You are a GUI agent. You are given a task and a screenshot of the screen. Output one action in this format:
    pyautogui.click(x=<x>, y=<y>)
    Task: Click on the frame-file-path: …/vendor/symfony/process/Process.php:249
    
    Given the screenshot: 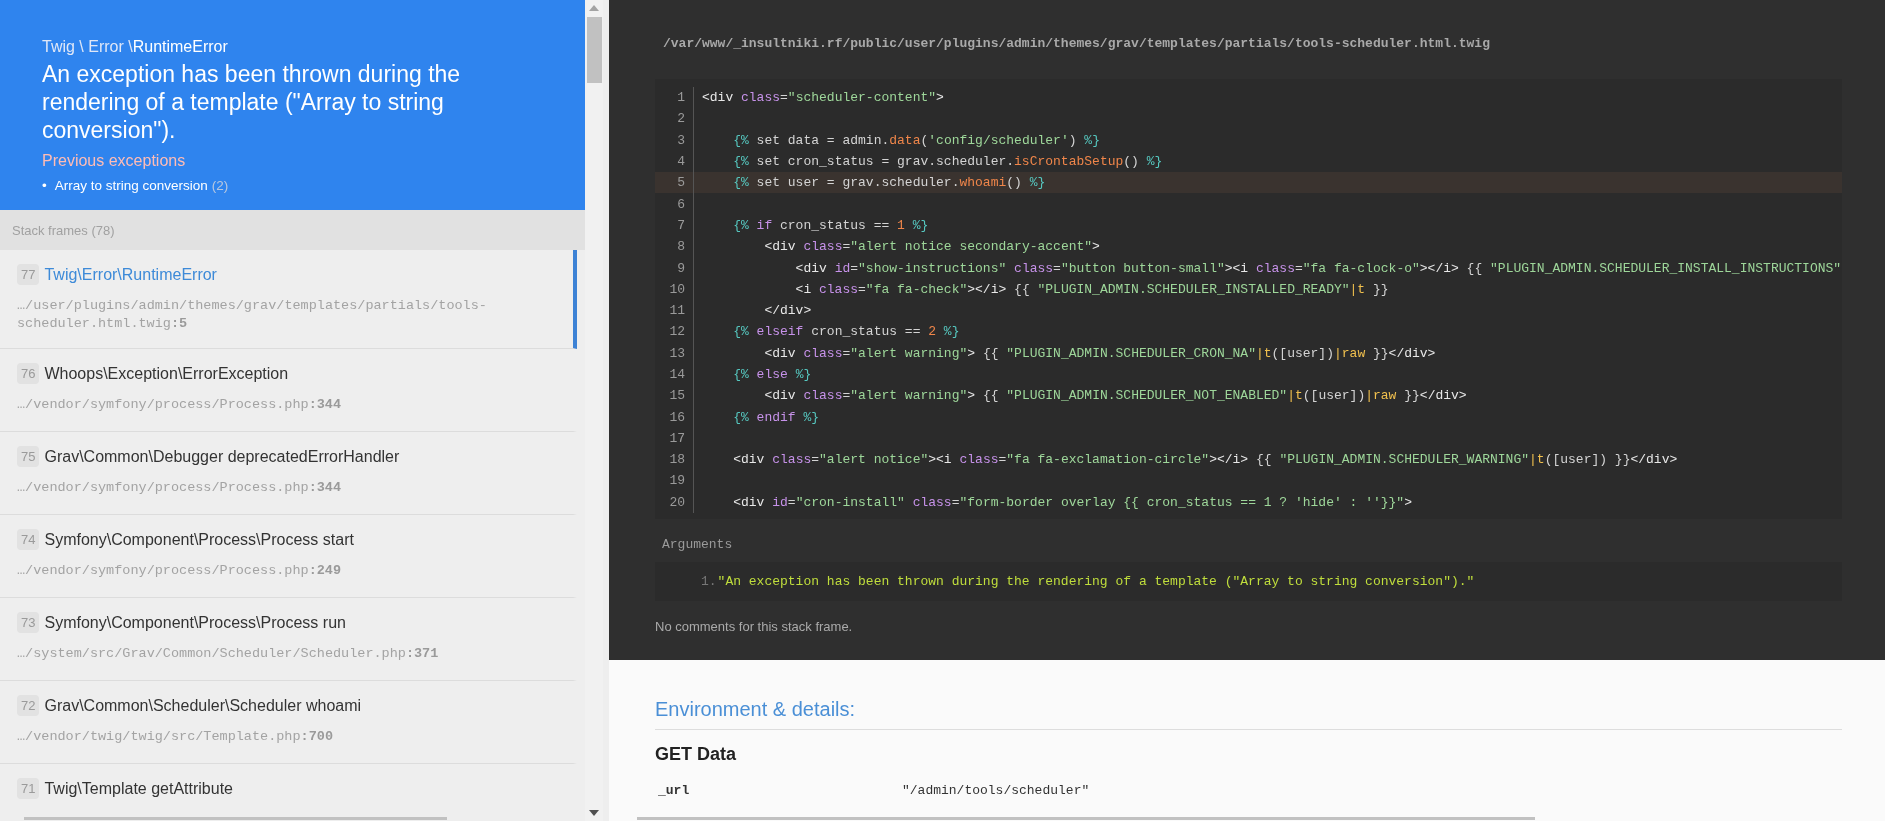 What is the action you would take?
    pyautogui.click(x=180, y=571)
    